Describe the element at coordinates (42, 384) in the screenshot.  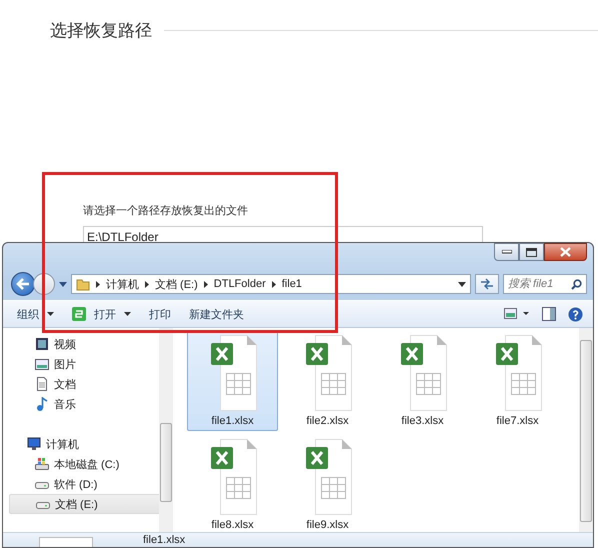
I see `document-icon` at that location.